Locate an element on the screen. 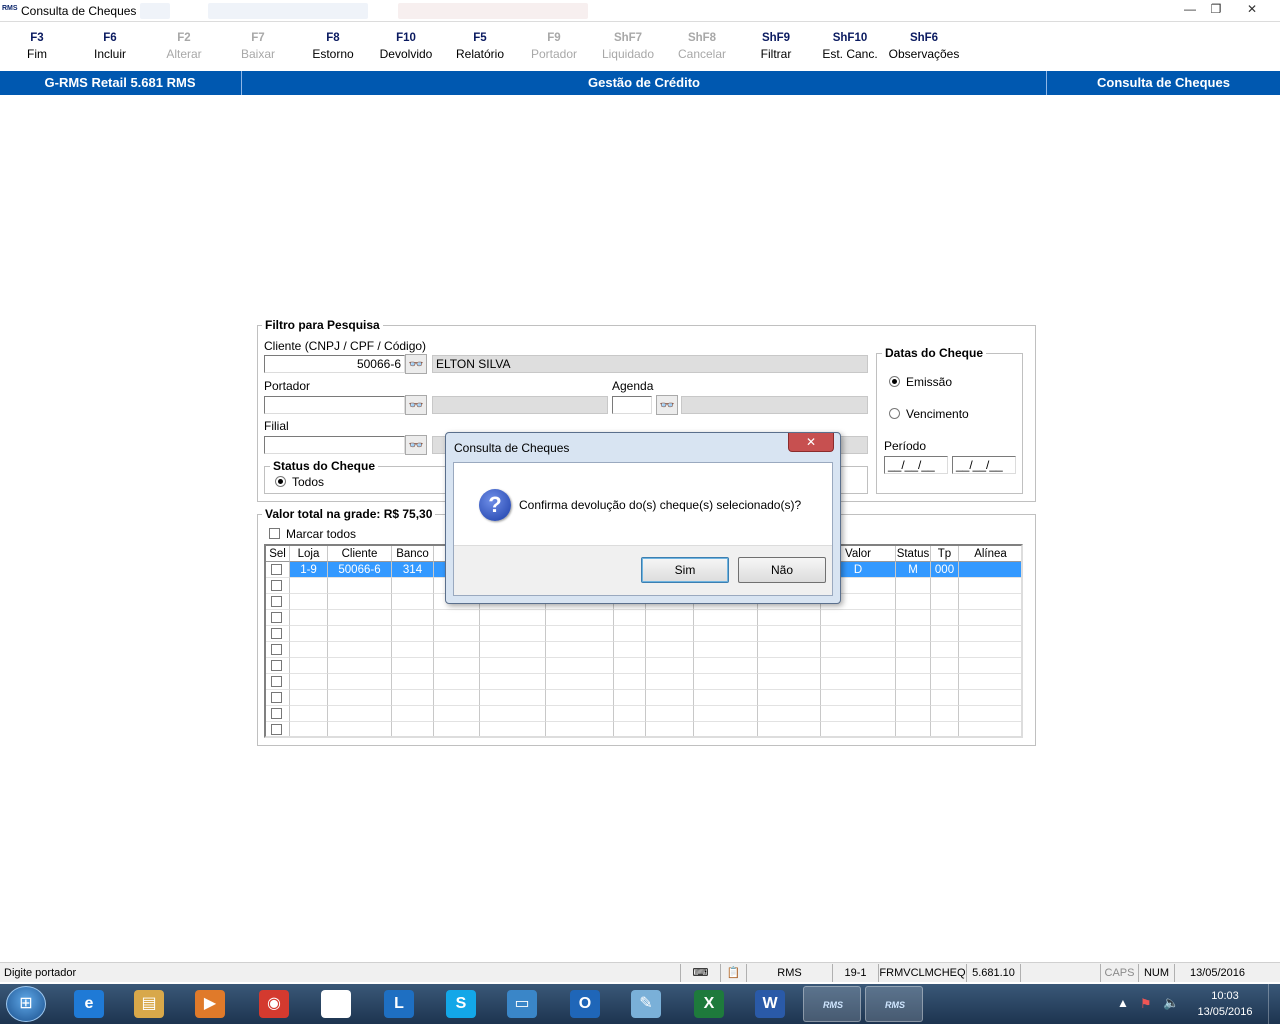  column-header: Banco is located at coordinates (413, 554).